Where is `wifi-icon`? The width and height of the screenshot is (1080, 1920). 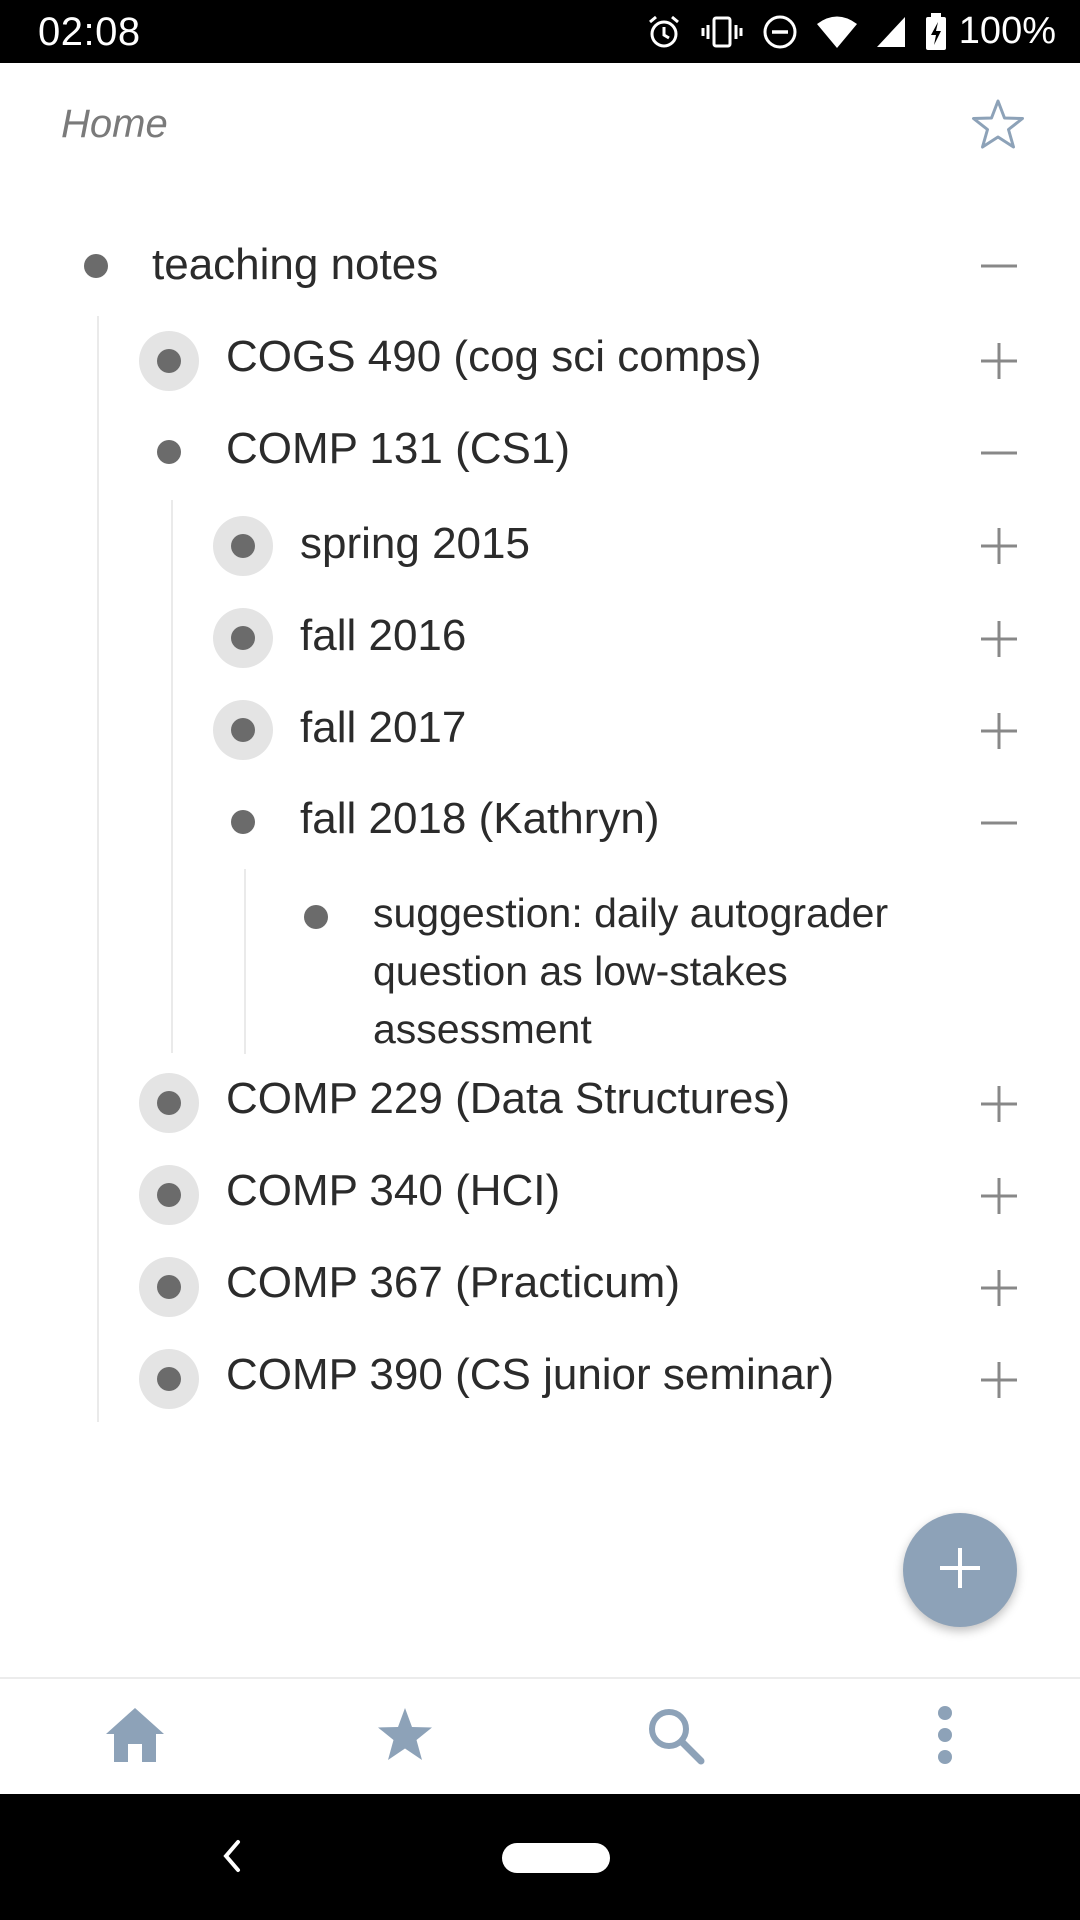 wifi-icon is located at coordinates (836, 32).